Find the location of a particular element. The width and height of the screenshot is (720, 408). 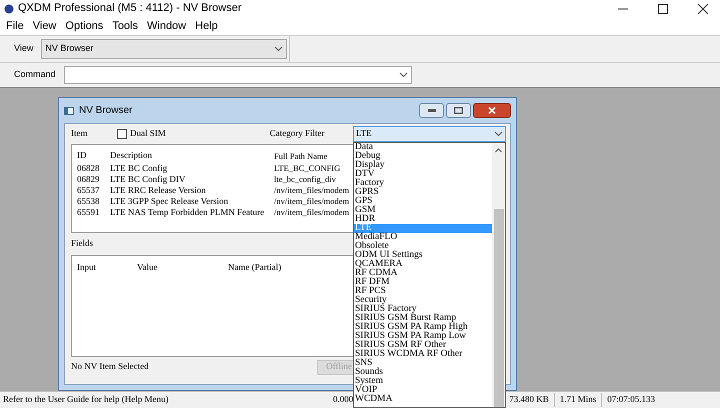

dialog-title: NV Browser is located at coordinates (105, 111).